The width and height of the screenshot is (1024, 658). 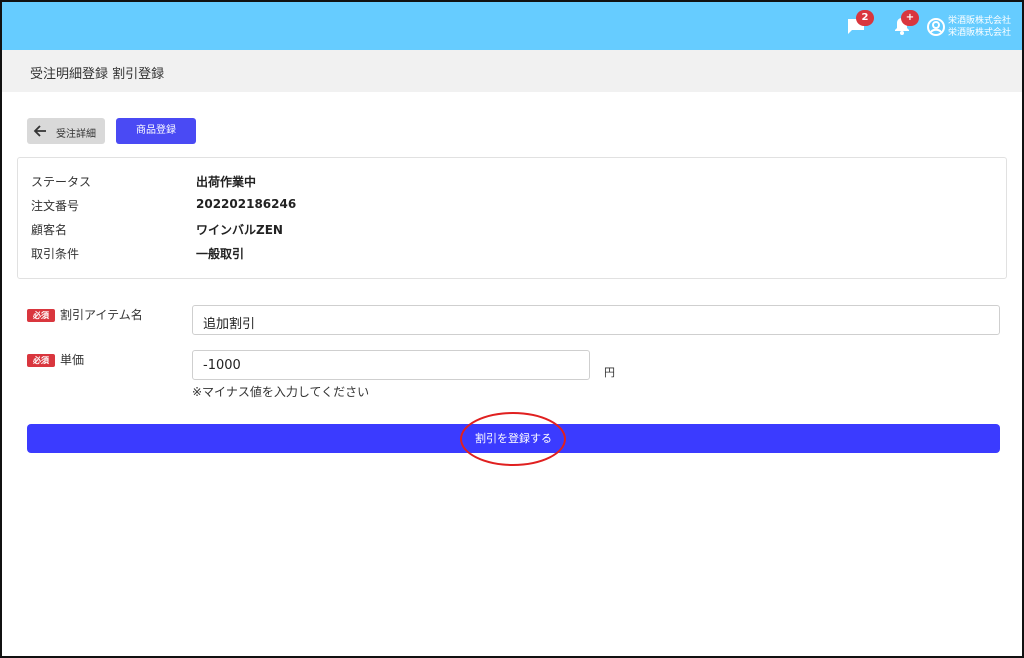 I want to click on title-bar: 受注明細登録 割引登録, so click(x=512, y=71).